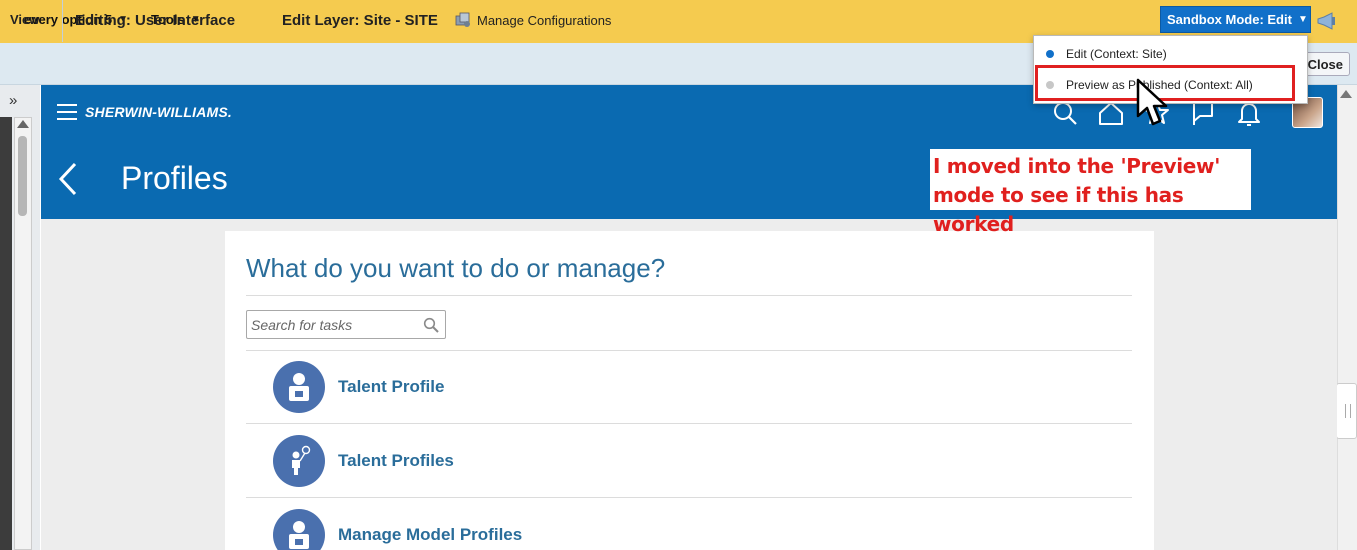  I want to click on left-edge, so click(6, 333).